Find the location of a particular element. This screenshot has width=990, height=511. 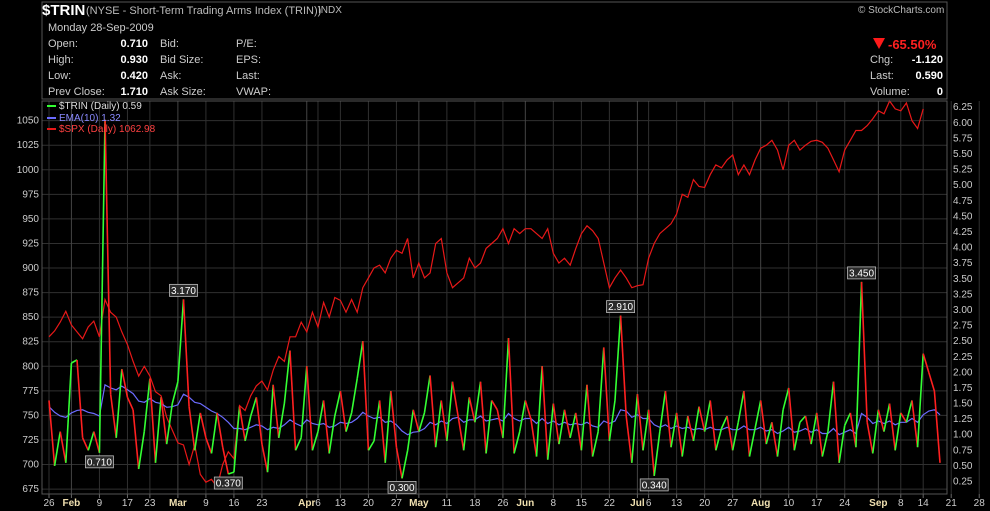

left-tick-label: 1050 is located at coordinates (28, 121).